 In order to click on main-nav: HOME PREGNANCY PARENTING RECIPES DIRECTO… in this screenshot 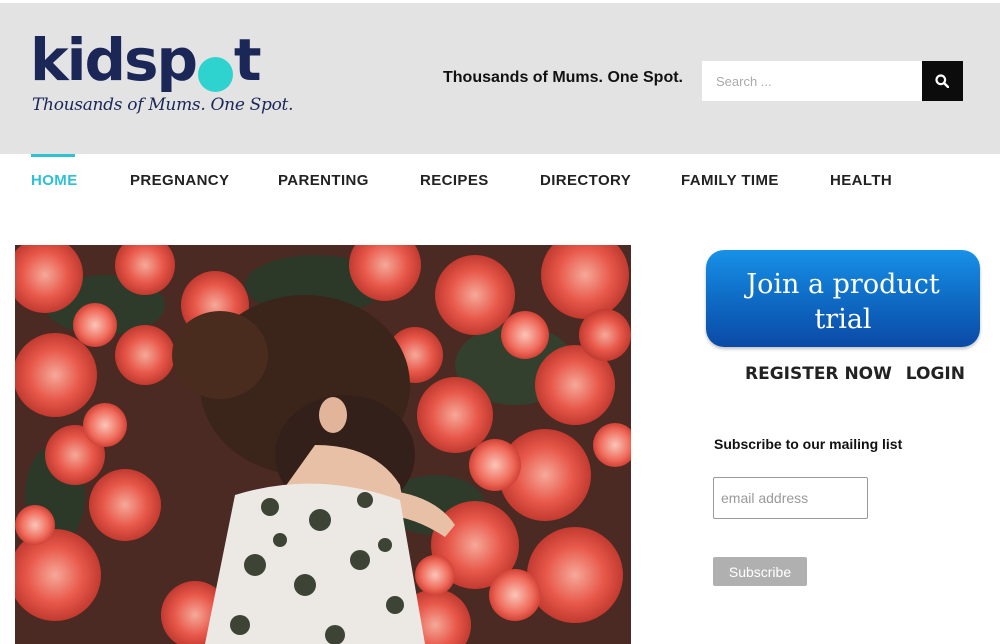, I will do `click(500, 179)`.